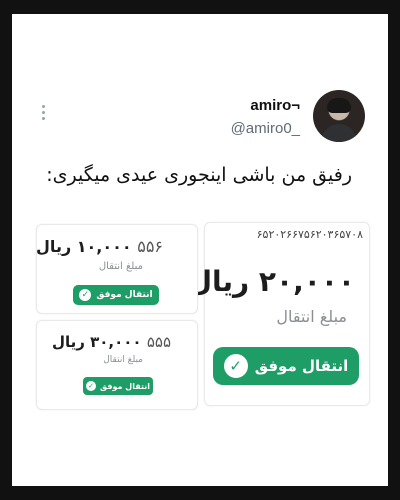  What do you see at coordinates (339, 116) in the screenshot?
I see `avatar` at bounding box center [339, 116].